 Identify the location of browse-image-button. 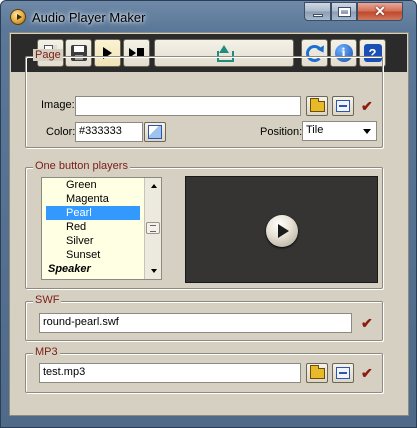
(317, 106).